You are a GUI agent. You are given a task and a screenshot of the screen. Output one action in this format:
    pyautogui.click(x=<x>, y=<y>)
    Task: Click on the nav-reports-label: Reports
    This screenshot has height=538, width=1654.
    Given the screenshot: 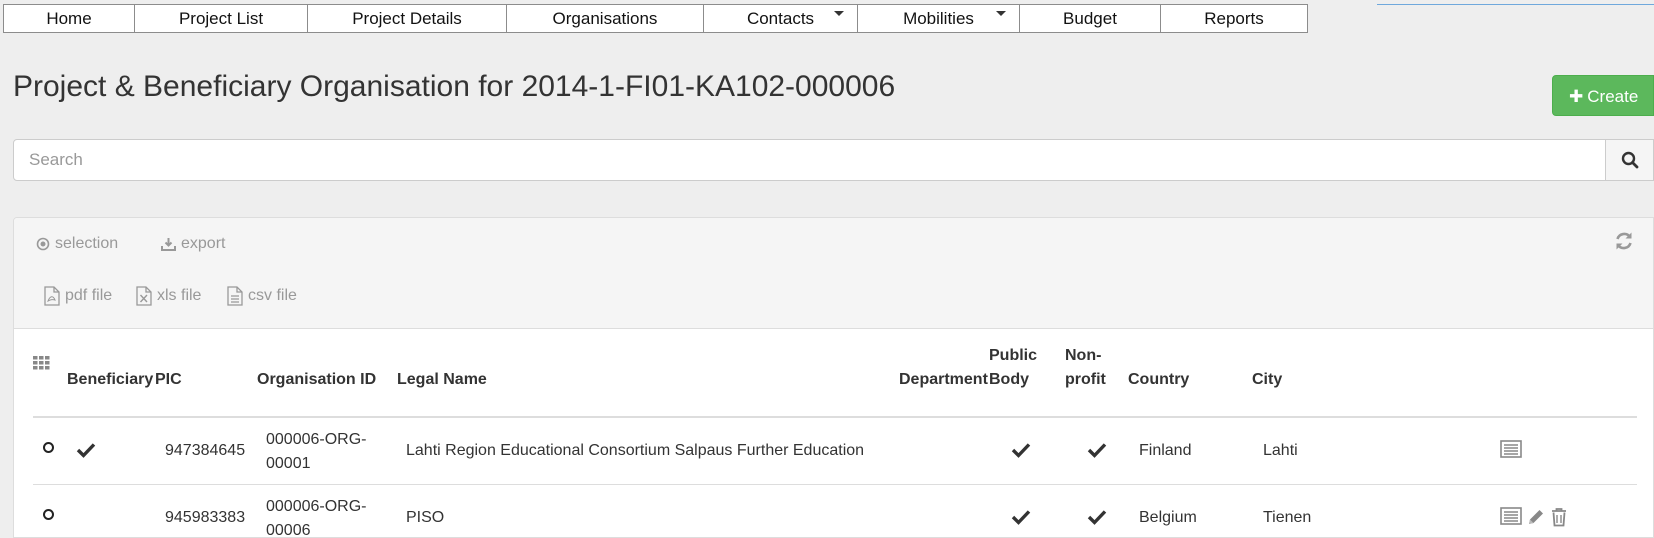 What is the action you would take?
    pyautogui.click(x=1234, y=18)
    